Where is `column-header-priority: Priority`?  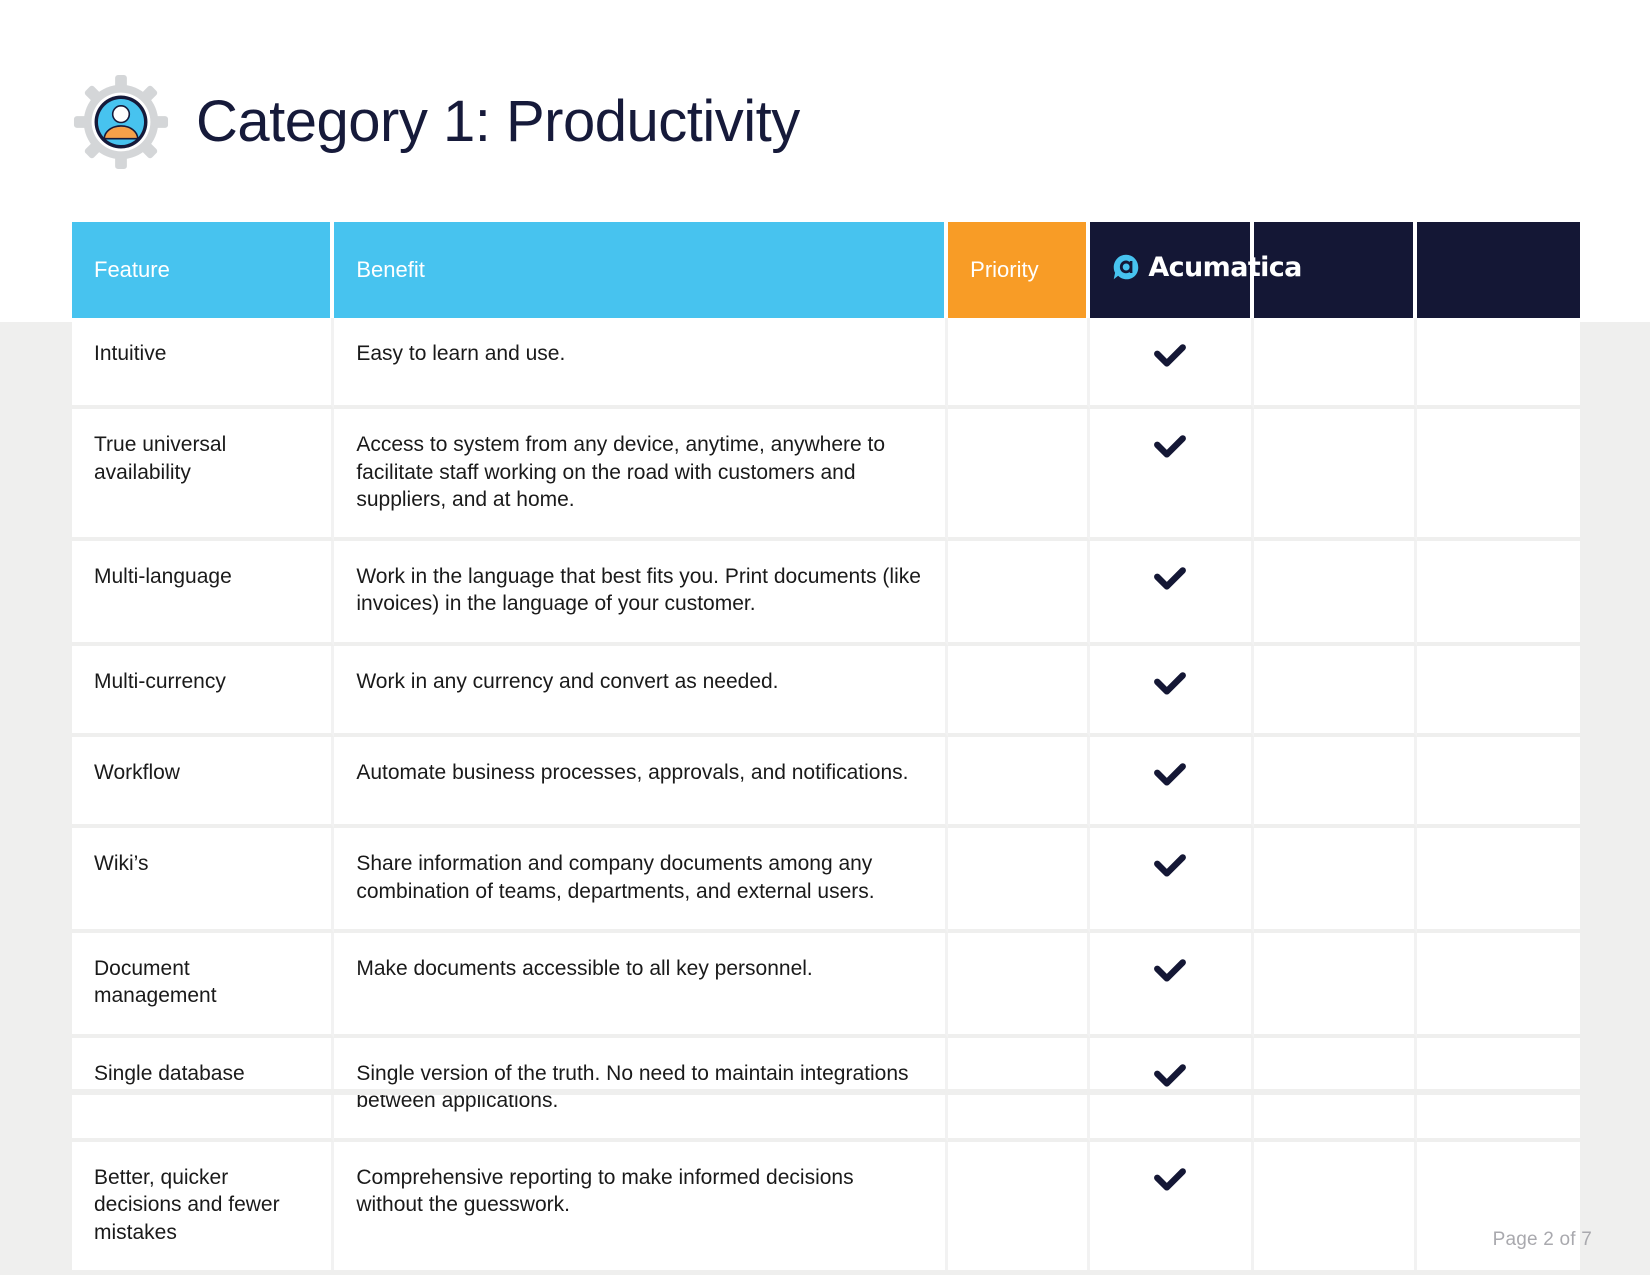
column-header-priority: Priority is located at coordinates (1019, 270).